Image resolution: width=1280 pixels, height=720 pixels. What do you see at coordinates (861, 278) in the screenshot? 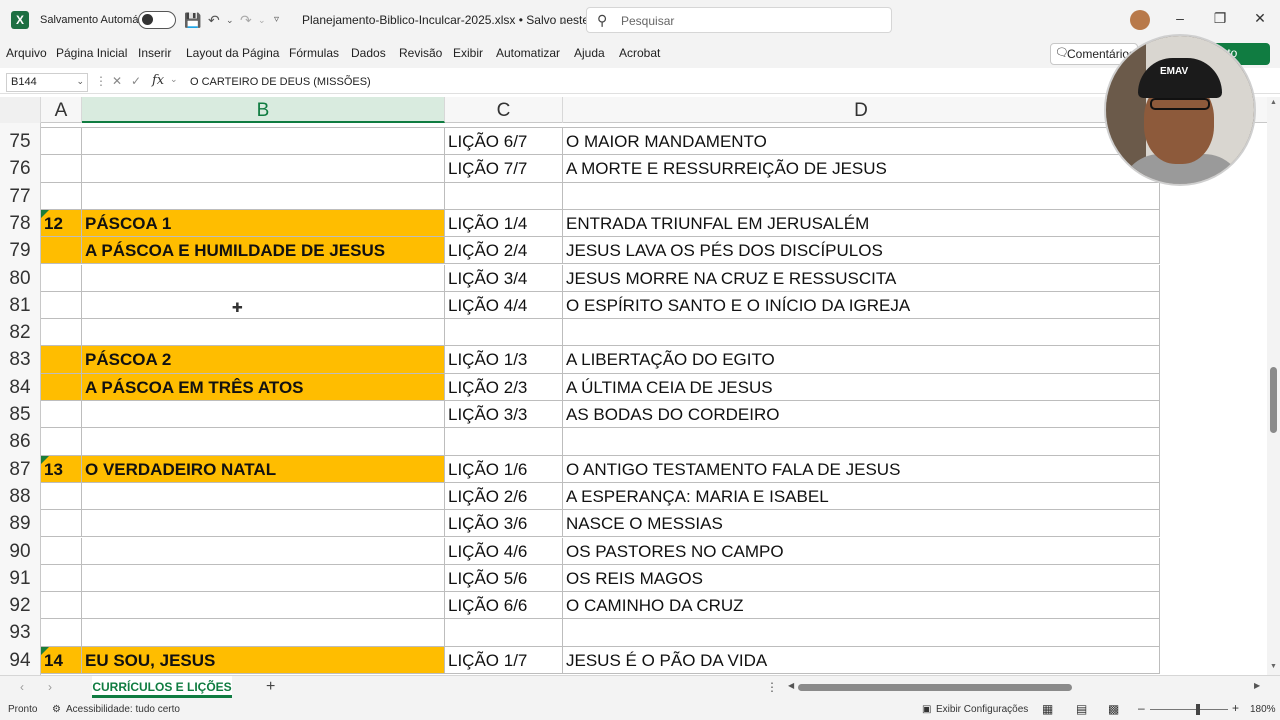
I see `cell-d: JESUS MORRE NA CRUZ E RESSUSCITA` at bounding box center [861, 278].